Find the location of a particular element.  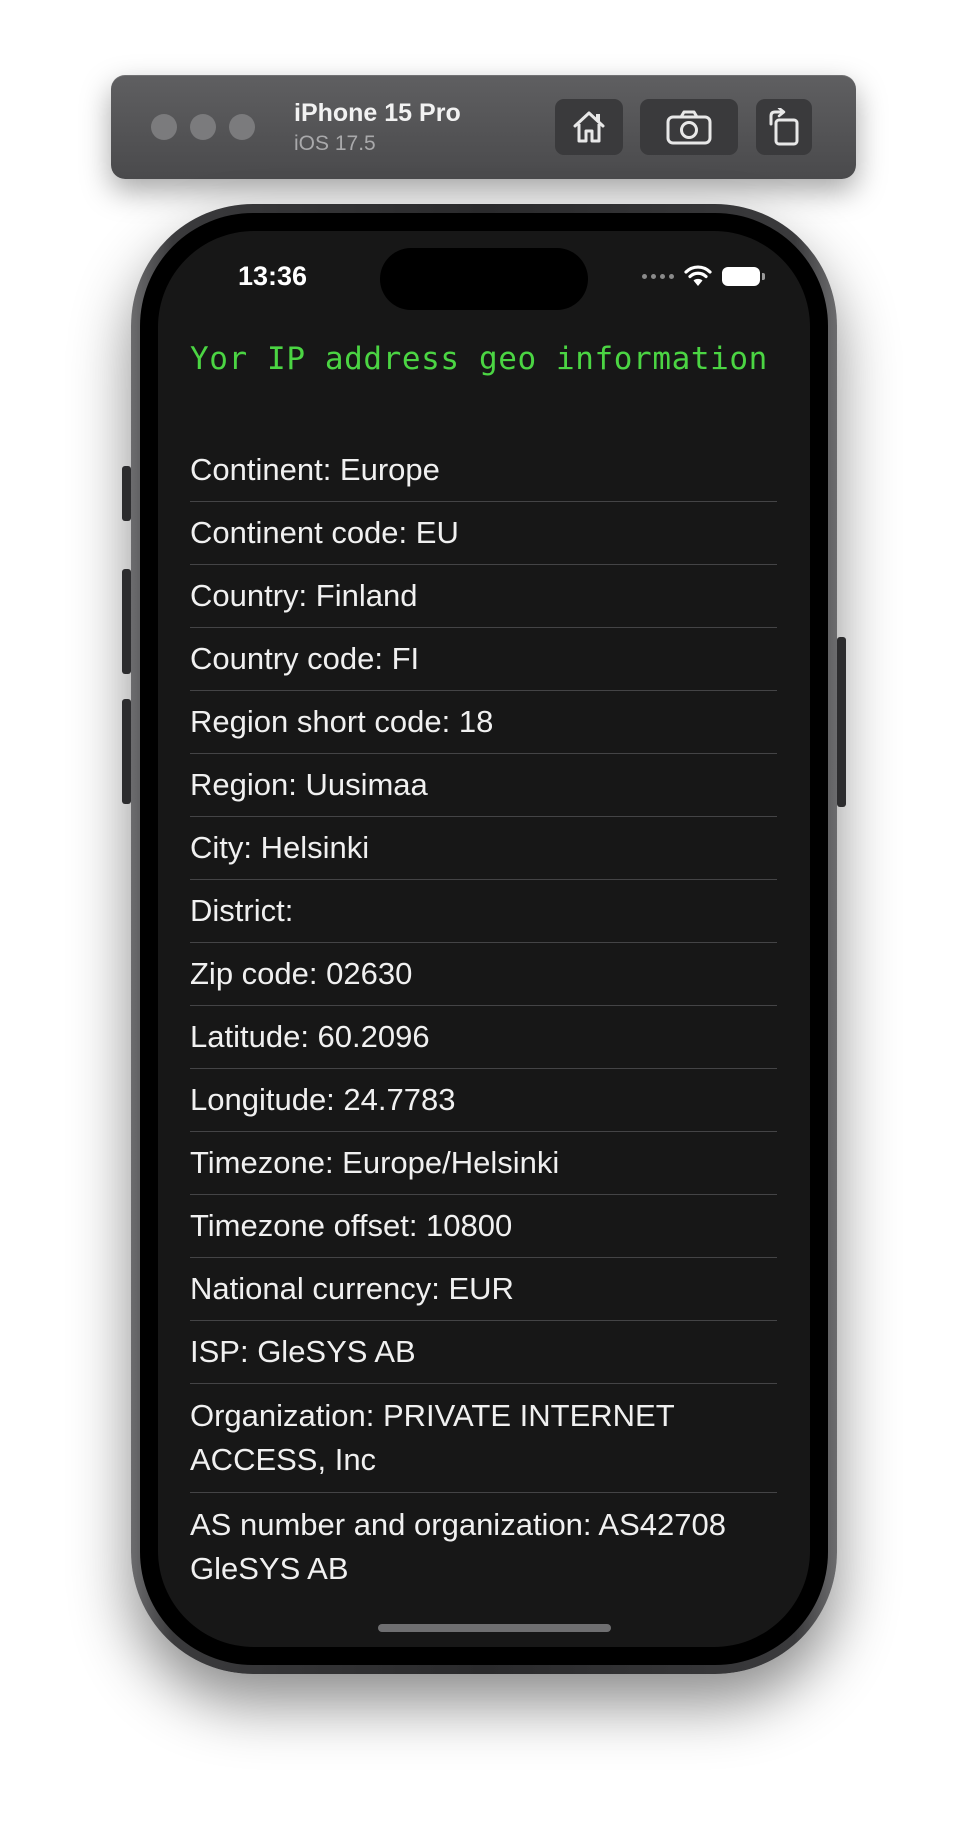

home-button is located at coordinates (589, 127).